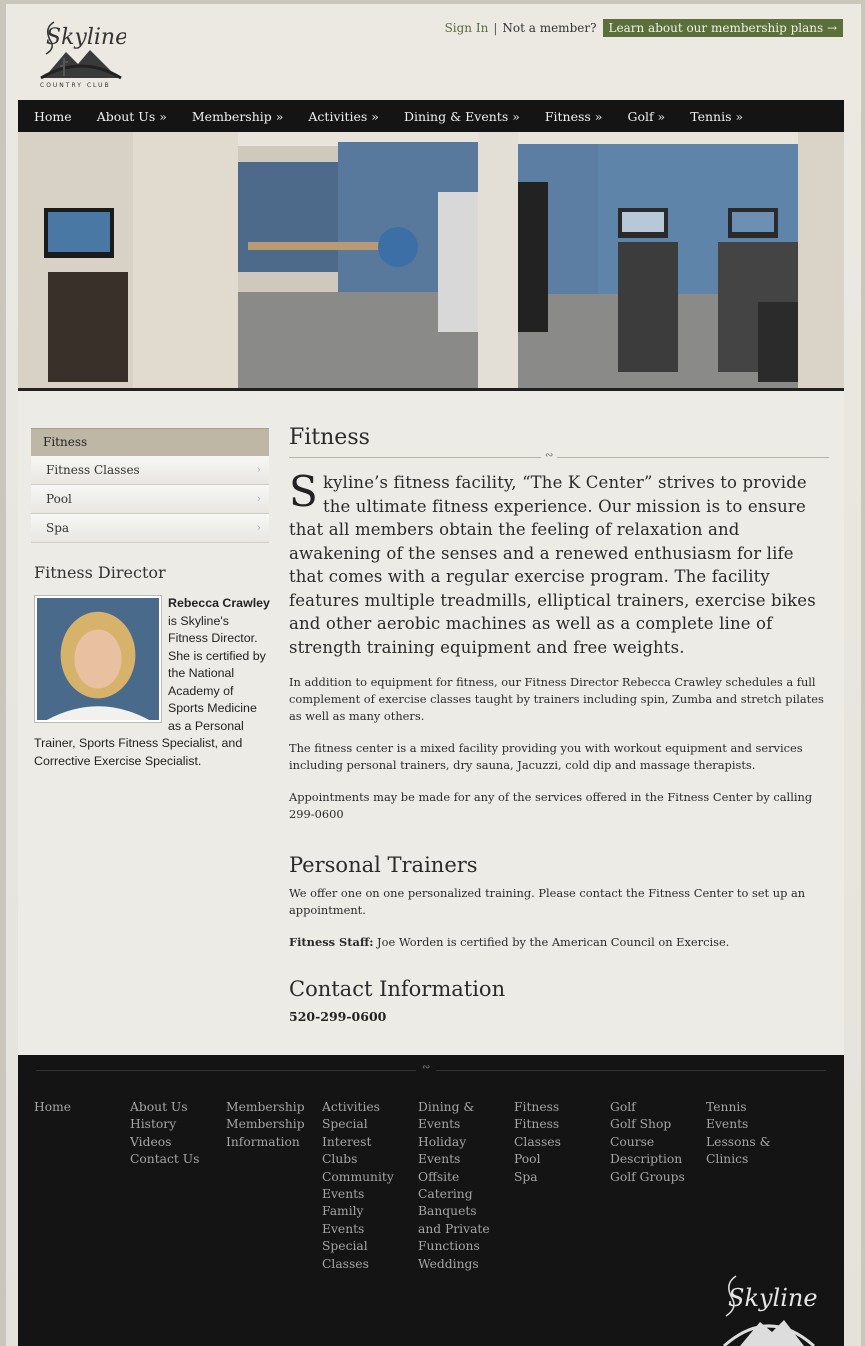 The image size is (865, 1346). What do you see at coordinates (544, 1159) in the screenshot?
I see `footer-link: Pool` at bounding box center [544, 1159].